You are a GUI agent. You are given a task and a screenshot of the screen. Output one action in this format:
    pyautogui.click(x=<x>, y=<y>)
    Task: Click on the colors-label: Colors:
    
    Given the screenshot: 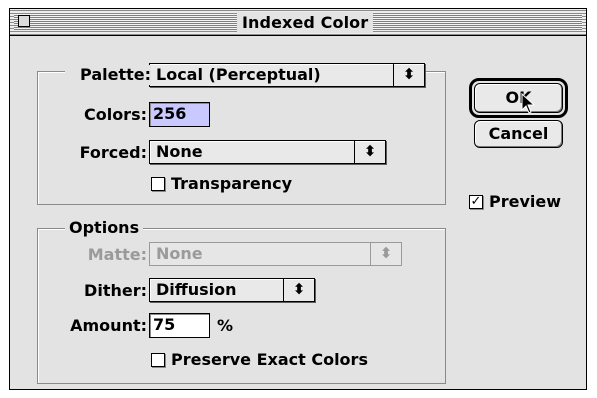 What is the action you would take?
    pyautogui.click(x=115, y=114)
    